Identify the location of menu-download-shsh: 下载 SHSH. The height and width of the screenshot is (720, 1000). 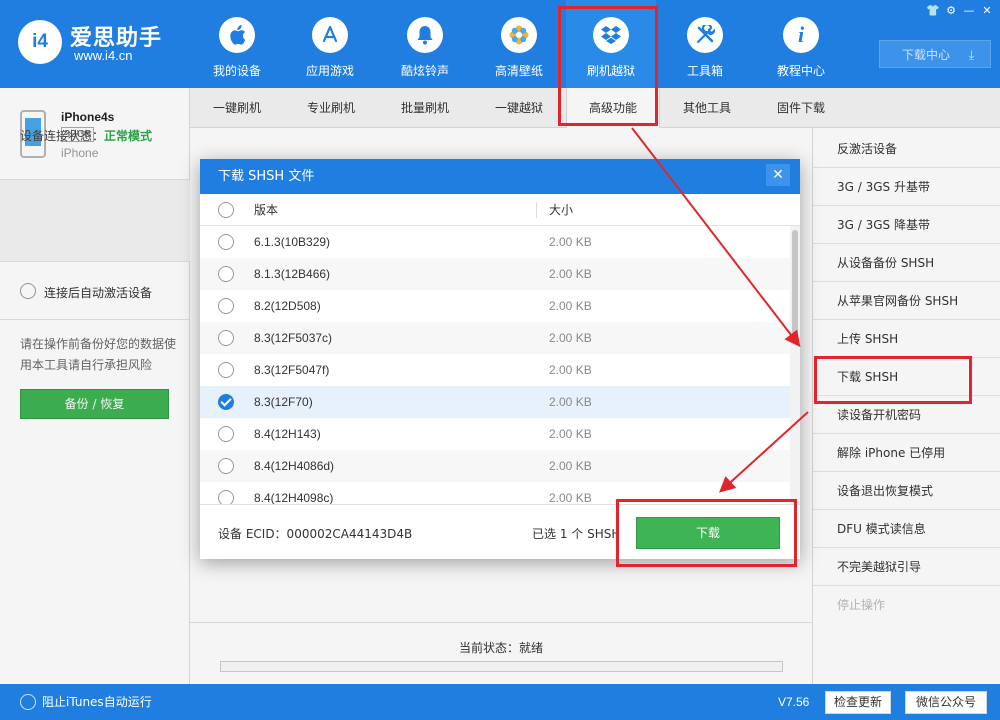
(906, 377).